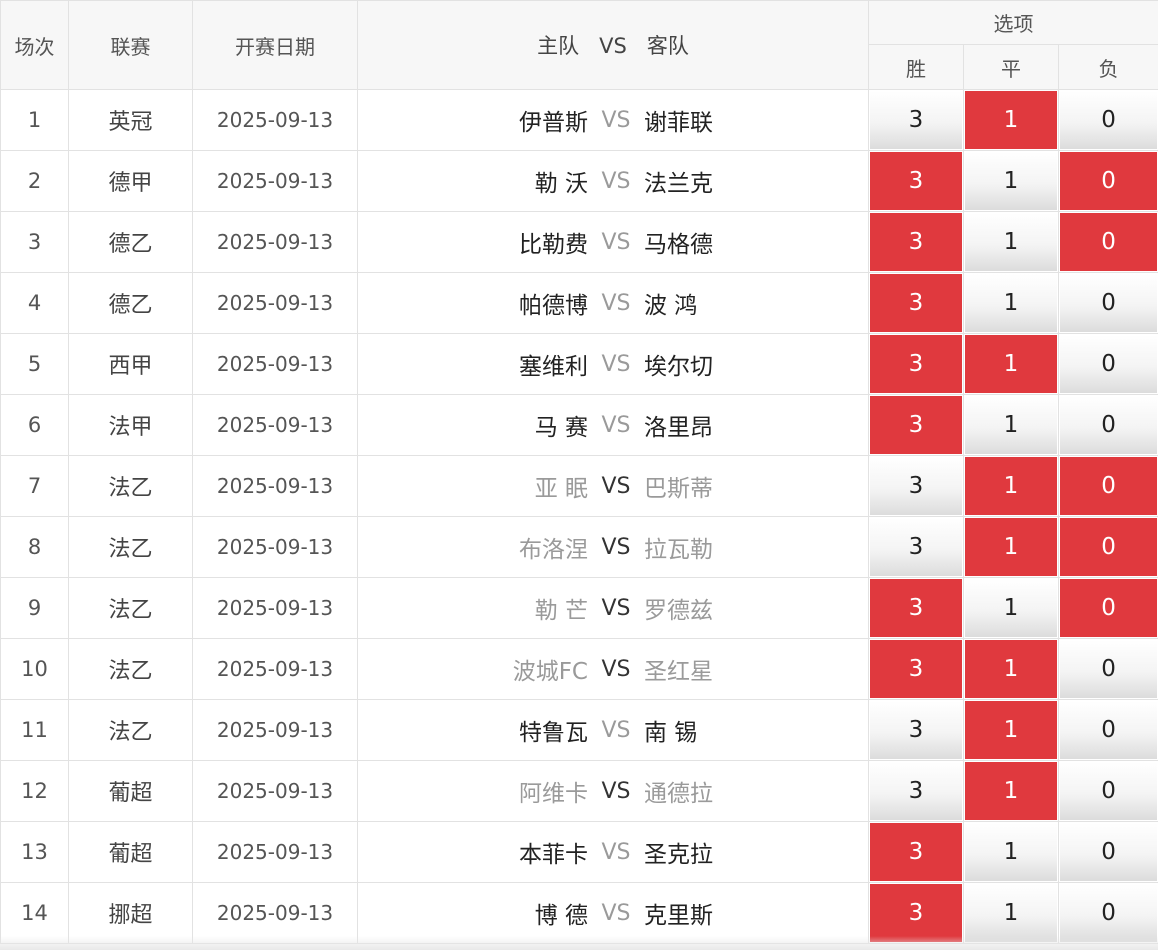 The width and height of the screenshot is (1158, 950). I want to click on header-home: 主队, so click(558, 46).